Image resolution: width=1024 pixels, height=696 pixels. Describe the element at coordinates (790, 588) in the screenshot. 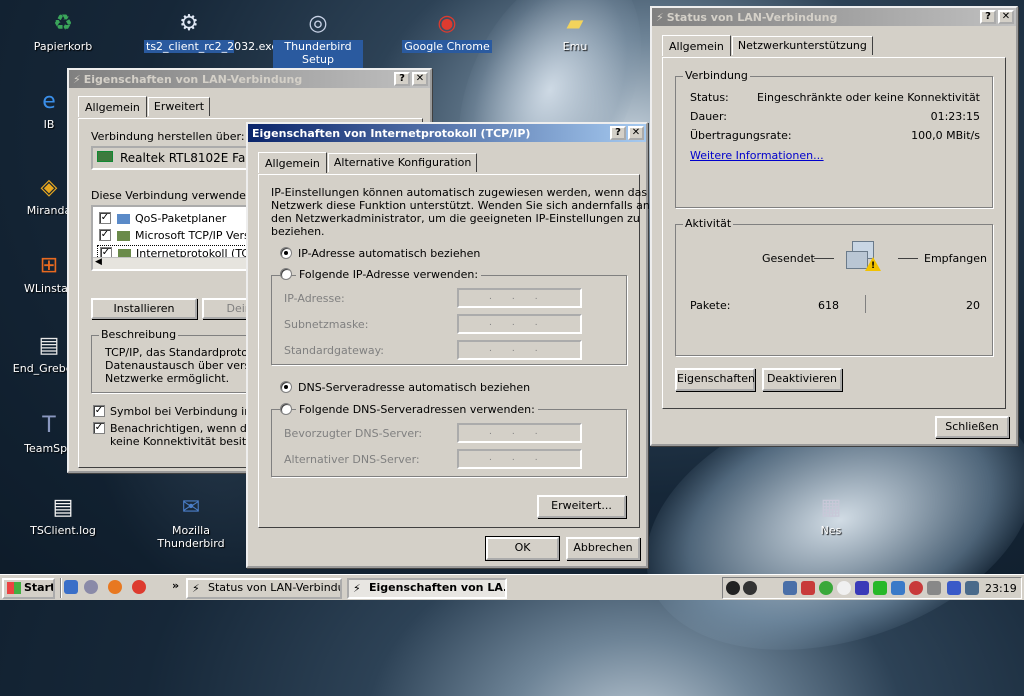

I see `network-tray-icon` at that location.